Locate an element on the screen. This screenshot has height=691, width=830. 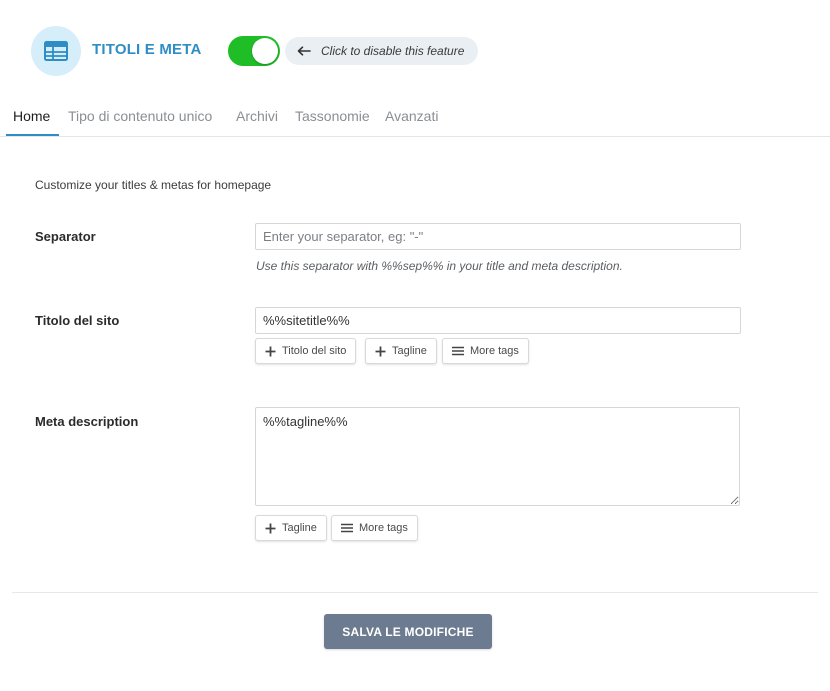
save-button-label: SALVA LE MODIFICHE is located at coordinates (408, 631).